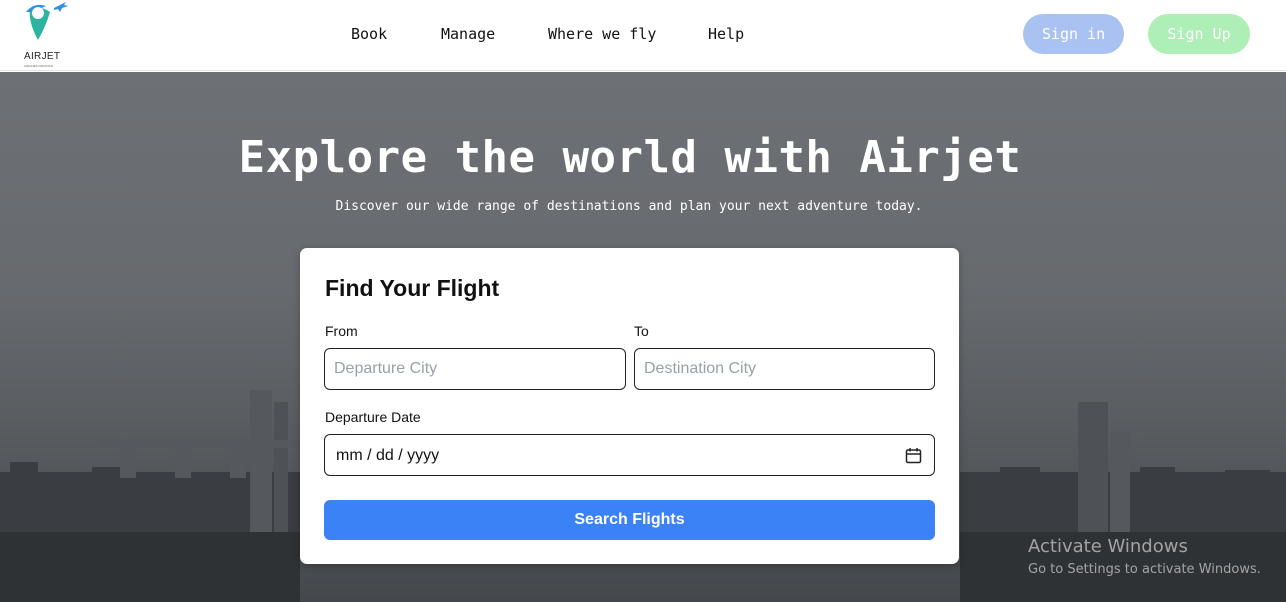 Image resolution: width=1286 pixels, height=602 pixels. I want to click on calendar-icon, so click(913, 455).